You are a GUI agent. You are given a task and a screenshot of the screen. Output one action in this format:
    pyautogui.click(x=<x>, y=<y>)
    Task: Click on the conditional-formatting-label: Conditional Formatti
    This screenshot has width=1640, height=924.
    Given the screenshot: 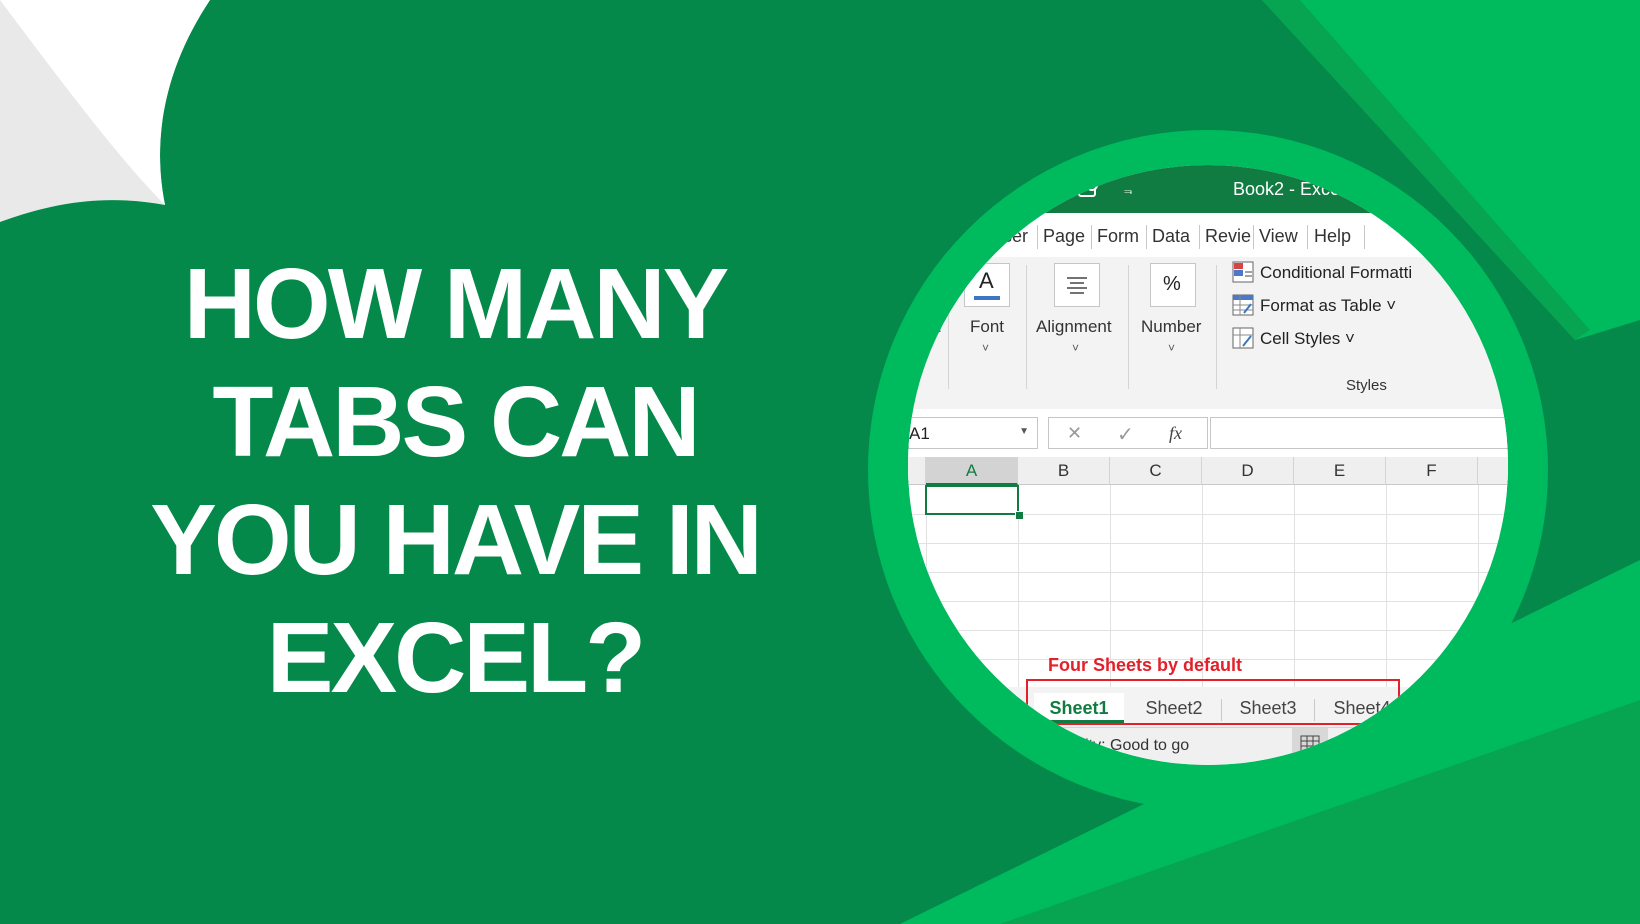 What is the action you would take?
    pyautogui.click(x=1336, y=272)
    